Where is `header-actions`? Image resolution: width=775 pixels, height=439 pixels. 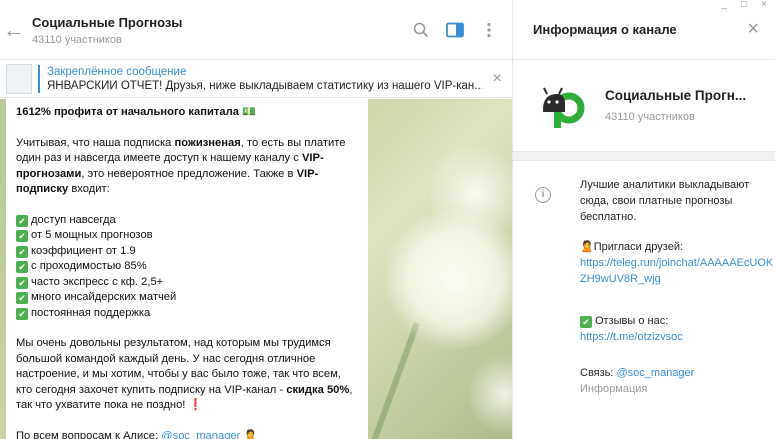
header-actions is located at coordinates (462, 30).